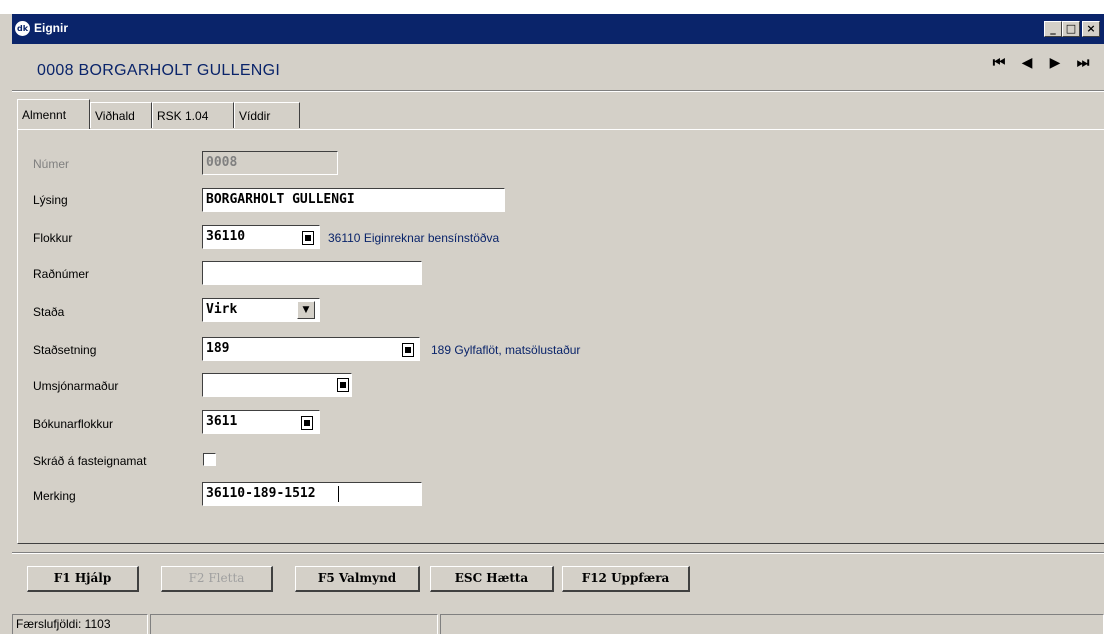  What do you see at coordinates (307, 423) in the screenshot?
I see `bokunarflokkur-lookup-icon` at bounding box center [307, 423].